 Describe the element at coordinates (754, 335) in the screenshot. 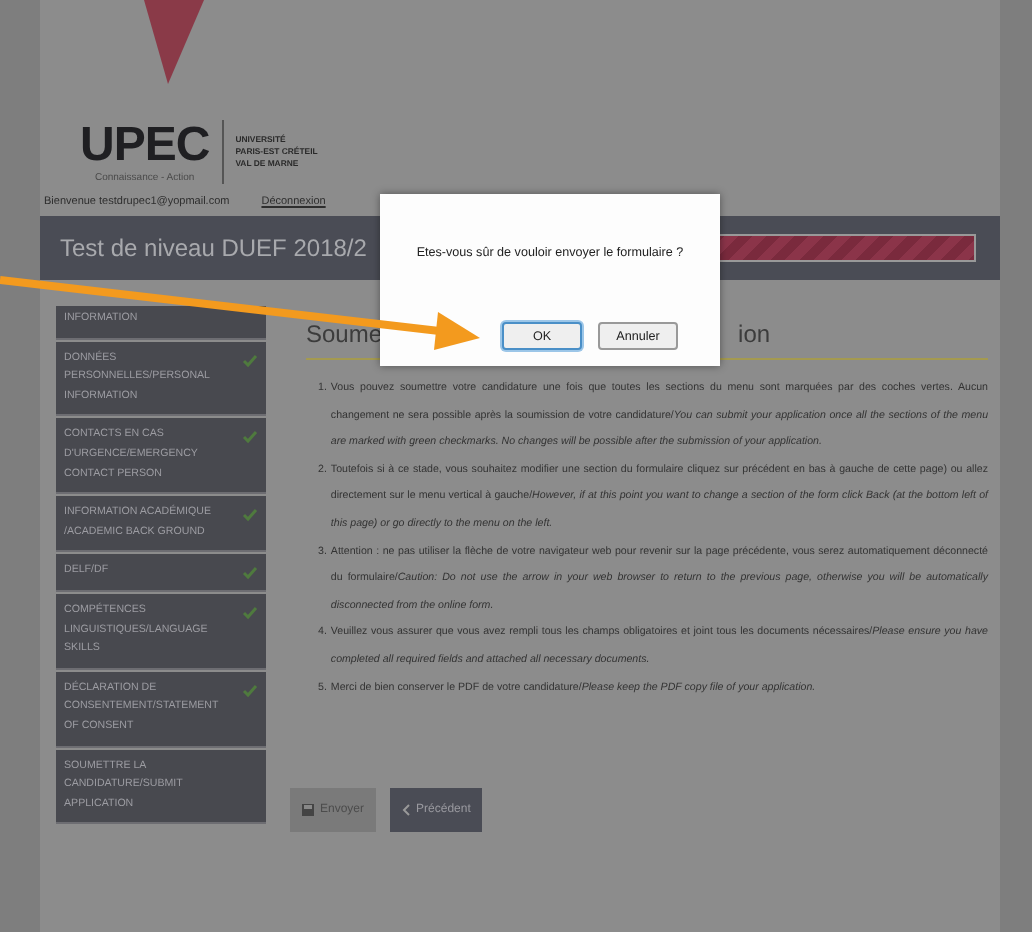

I see `section-heading: ion` at that location.